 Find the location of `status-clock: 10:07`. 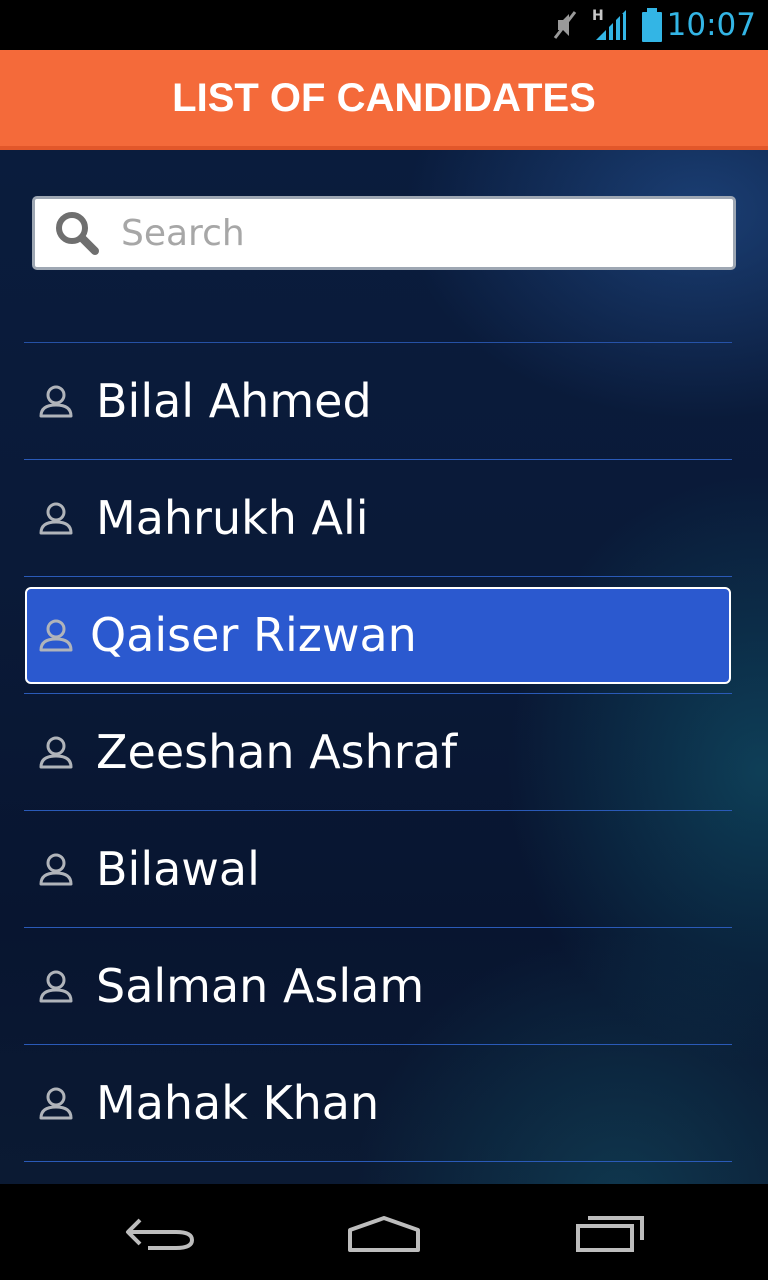

status-clock: 10:07 is located at coordinates (711, 25).